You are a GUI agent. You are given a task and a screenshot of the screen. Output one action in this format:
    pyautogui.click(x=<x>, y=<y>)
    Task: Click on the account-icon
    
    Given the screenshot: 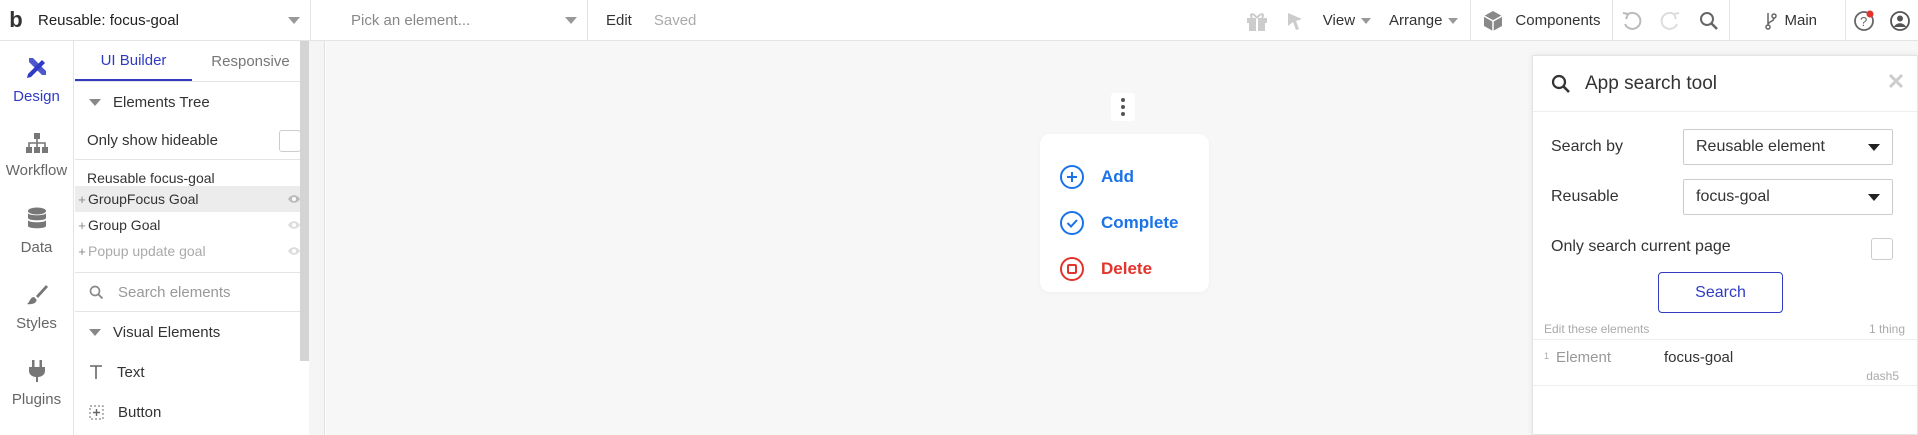 What is the action you would take?
    pyautogui.click(x=1900, y=20)
    